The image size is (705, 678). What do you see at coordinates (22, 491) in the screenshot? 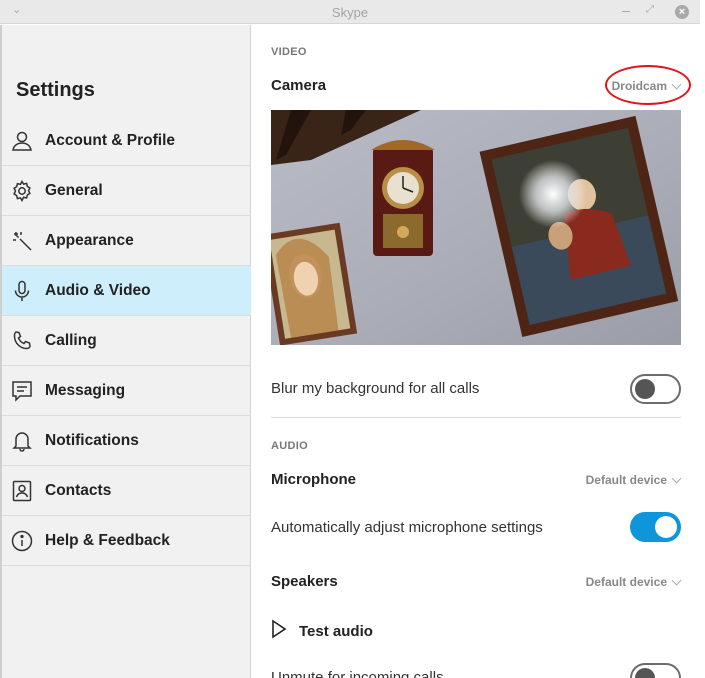
I see `contact-card-icon` at bounding box center [22, 491].